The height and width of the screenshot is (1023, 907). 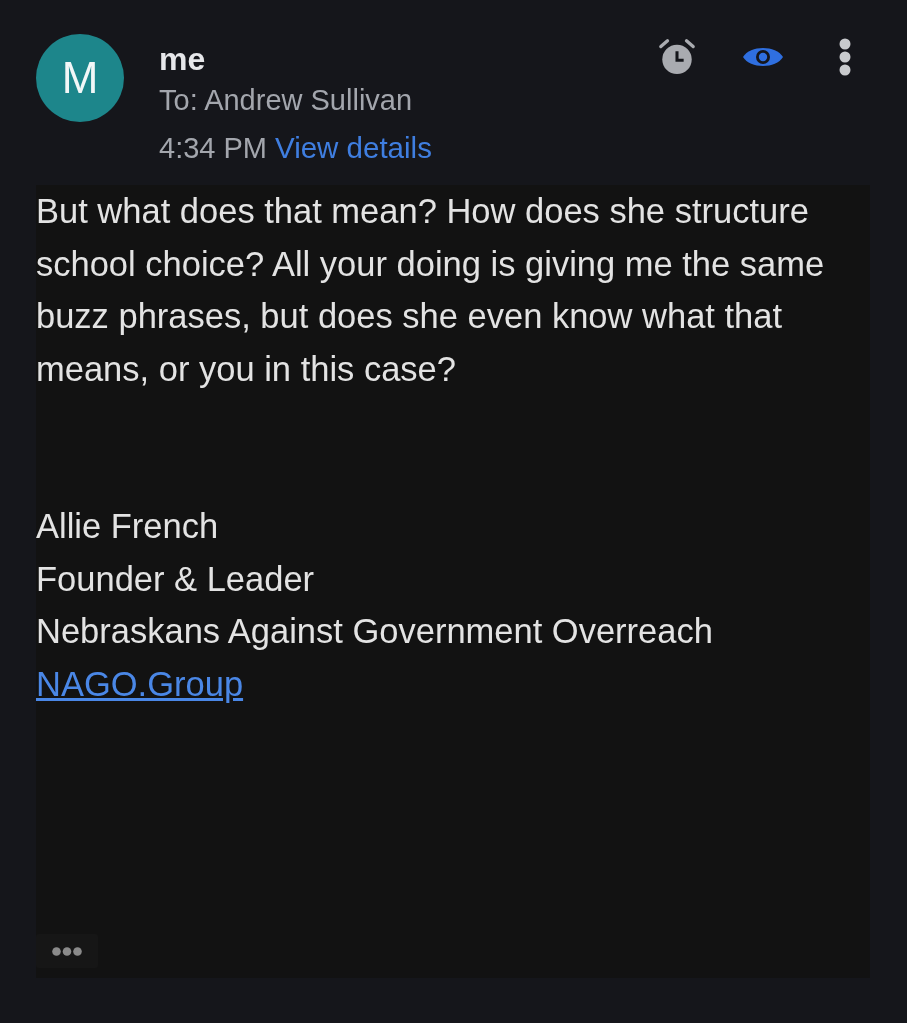 I want to click on alarm-clock-icon, so click(x=677, y=57).